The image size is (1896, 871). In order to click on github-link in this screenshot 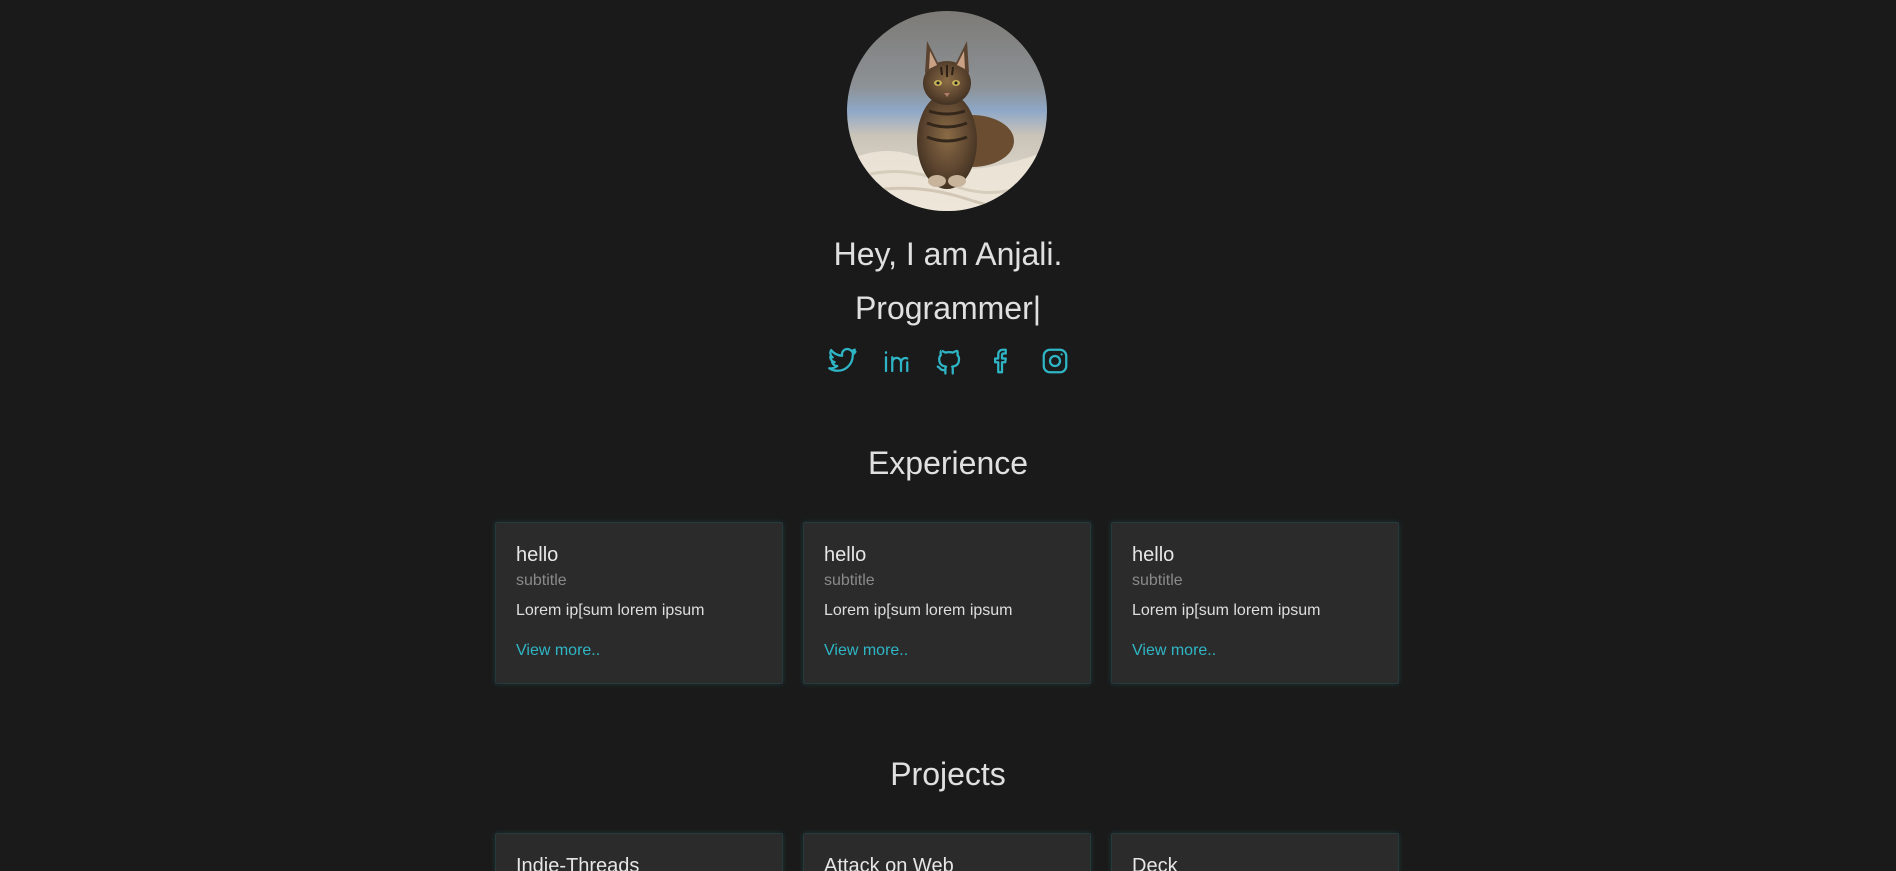, I will do `click(949, 361)`.